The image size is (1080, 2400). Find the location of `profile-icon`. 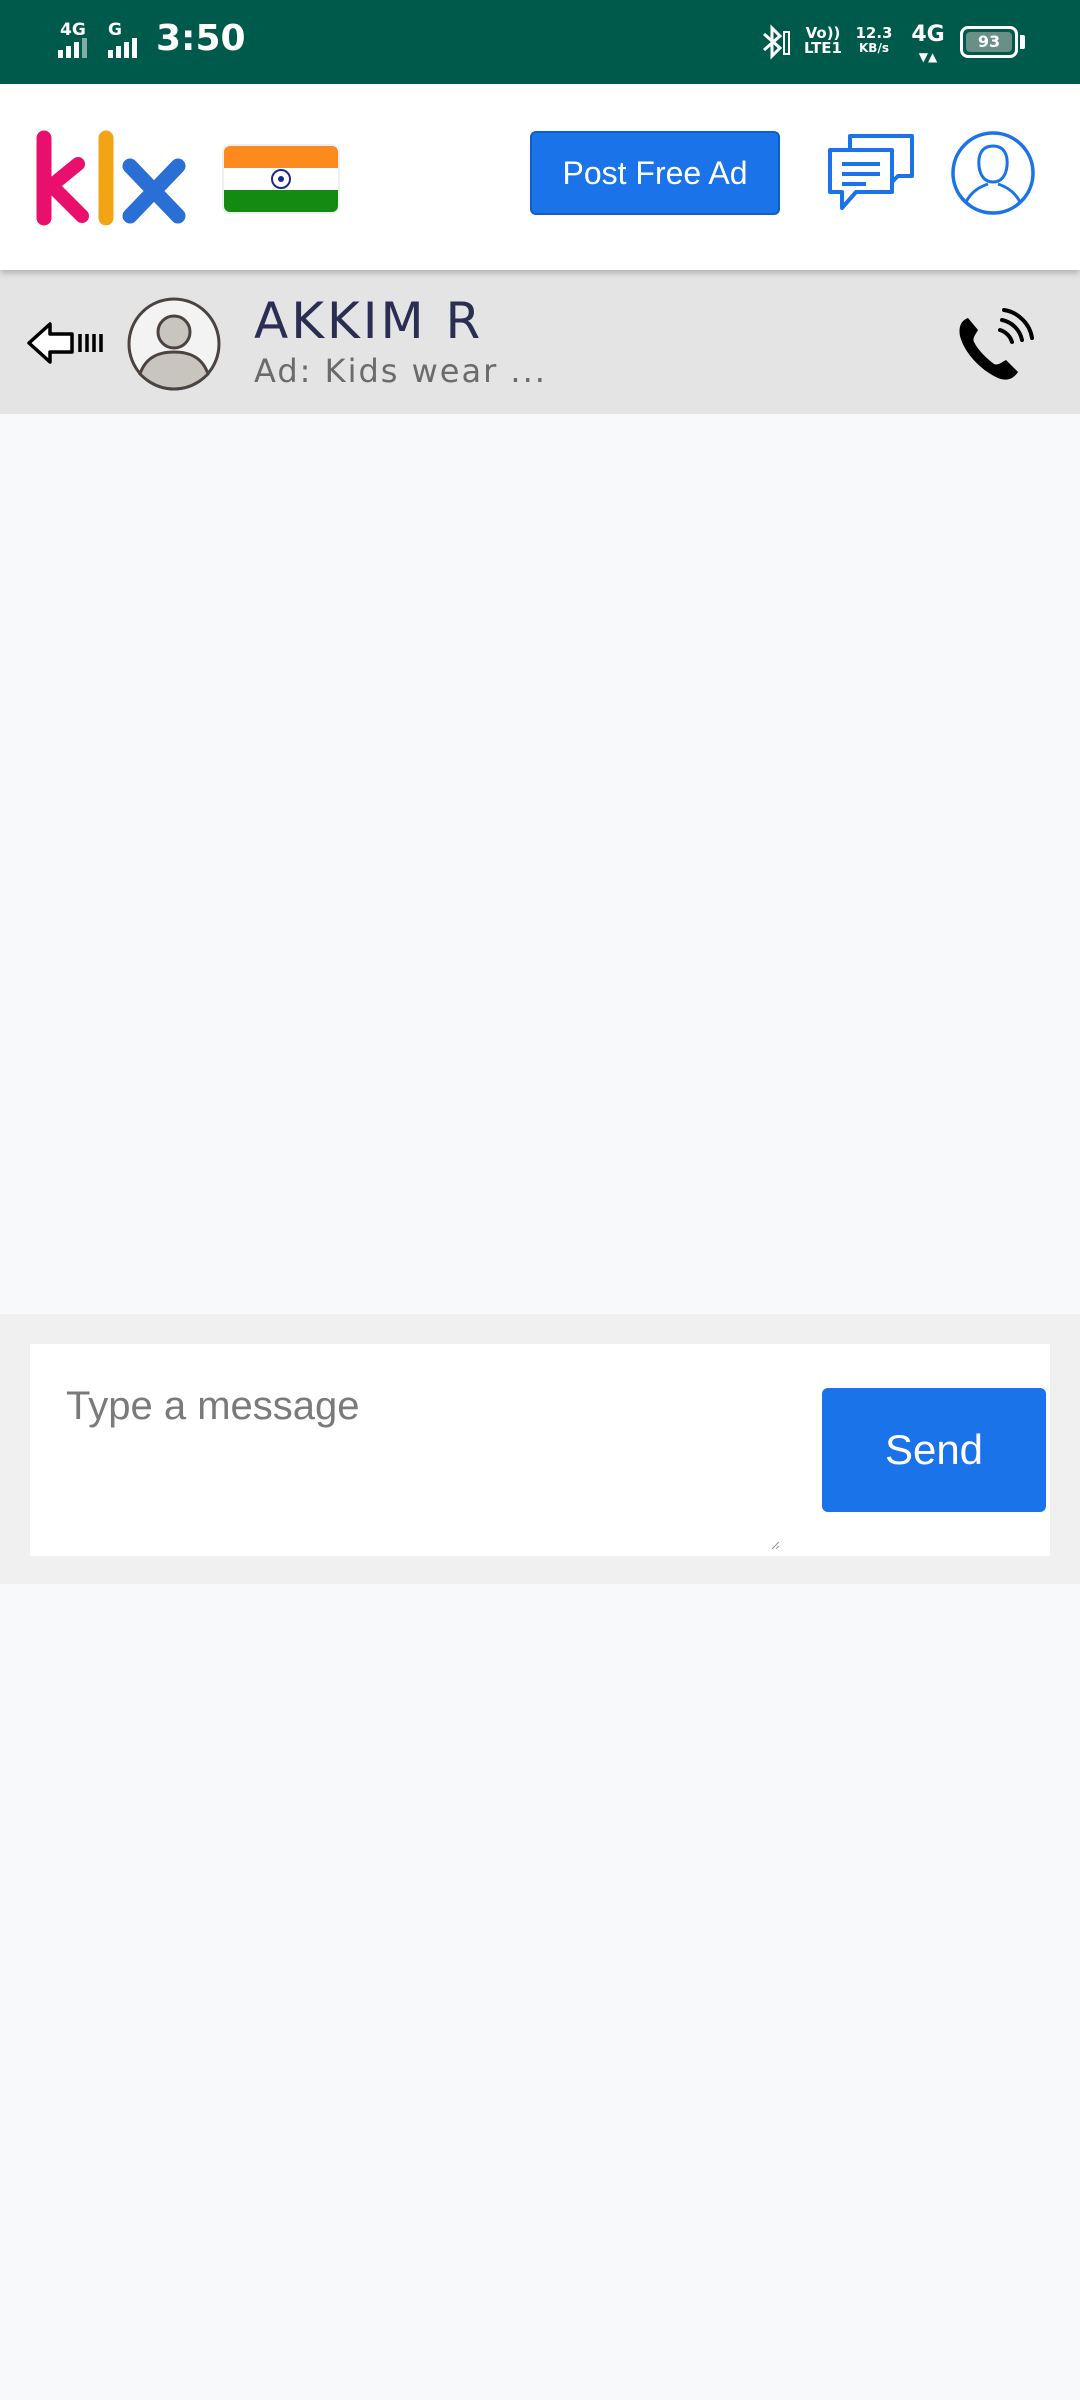

profile-icon is located at coordinates (993, 173).